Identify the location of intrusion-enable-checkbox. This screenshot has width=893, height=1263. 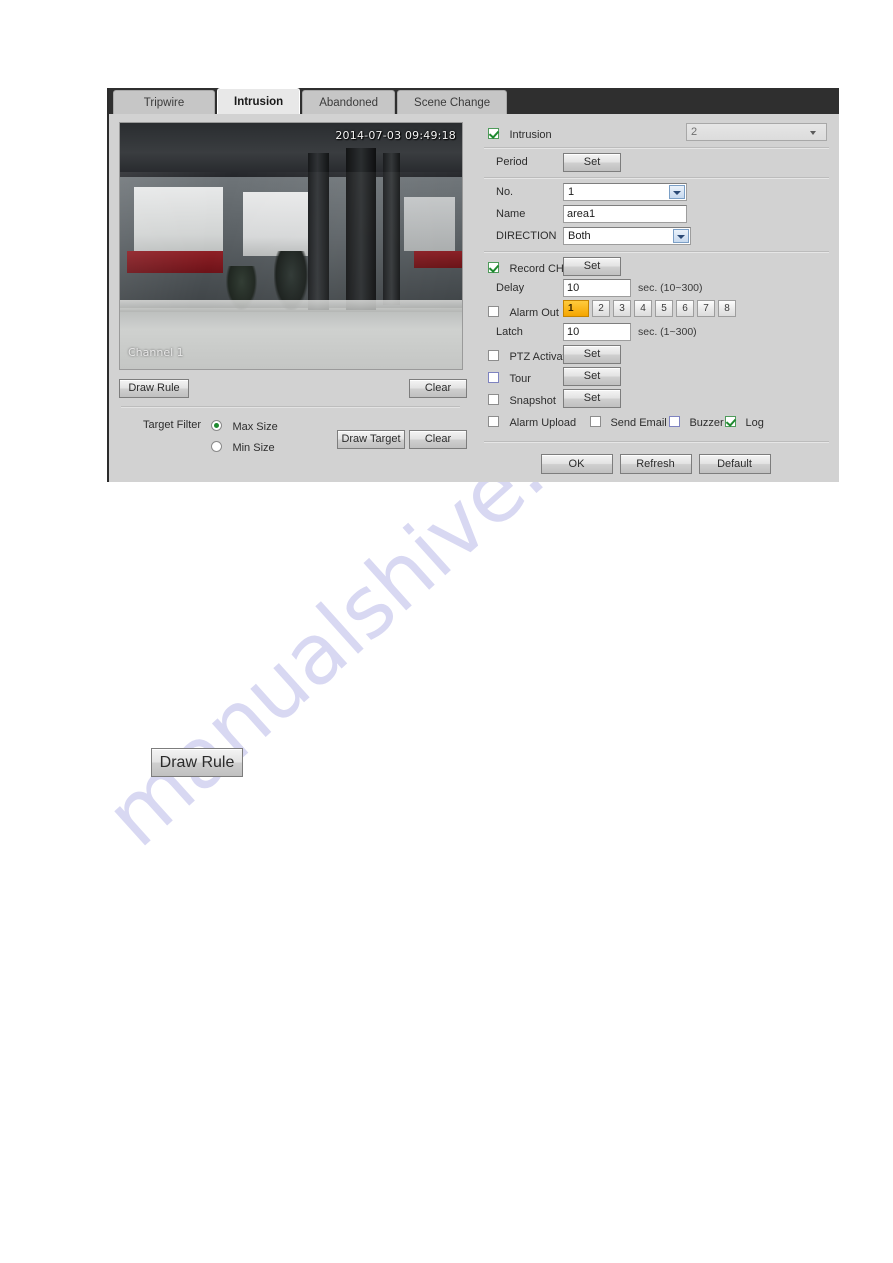
(493, 134).